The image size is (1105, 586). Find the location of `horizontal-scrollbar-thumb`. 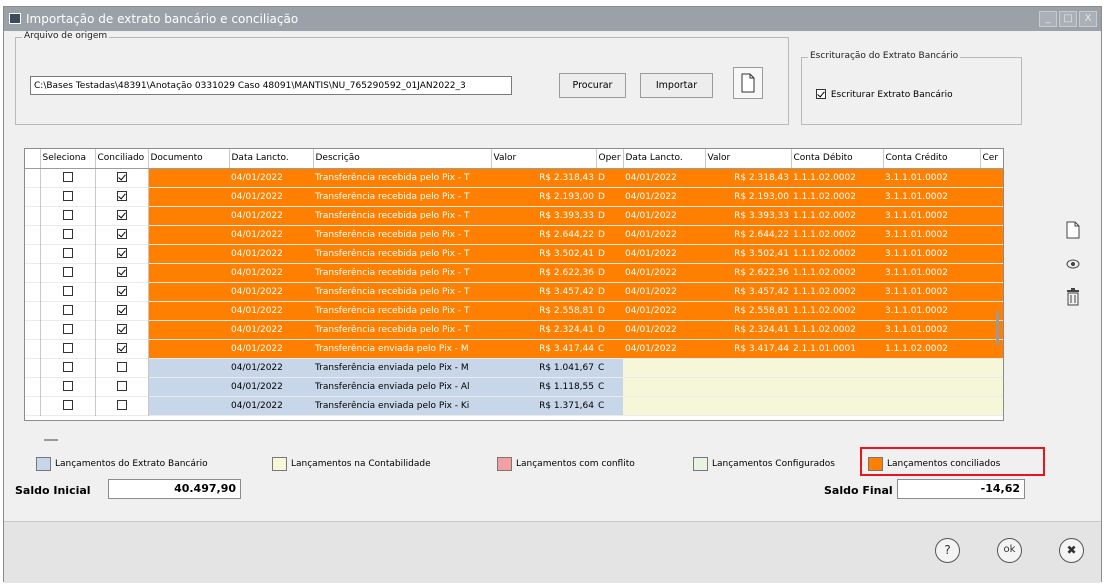

horizontal-scrollbar-thumb is located at coordinates (51, 440).